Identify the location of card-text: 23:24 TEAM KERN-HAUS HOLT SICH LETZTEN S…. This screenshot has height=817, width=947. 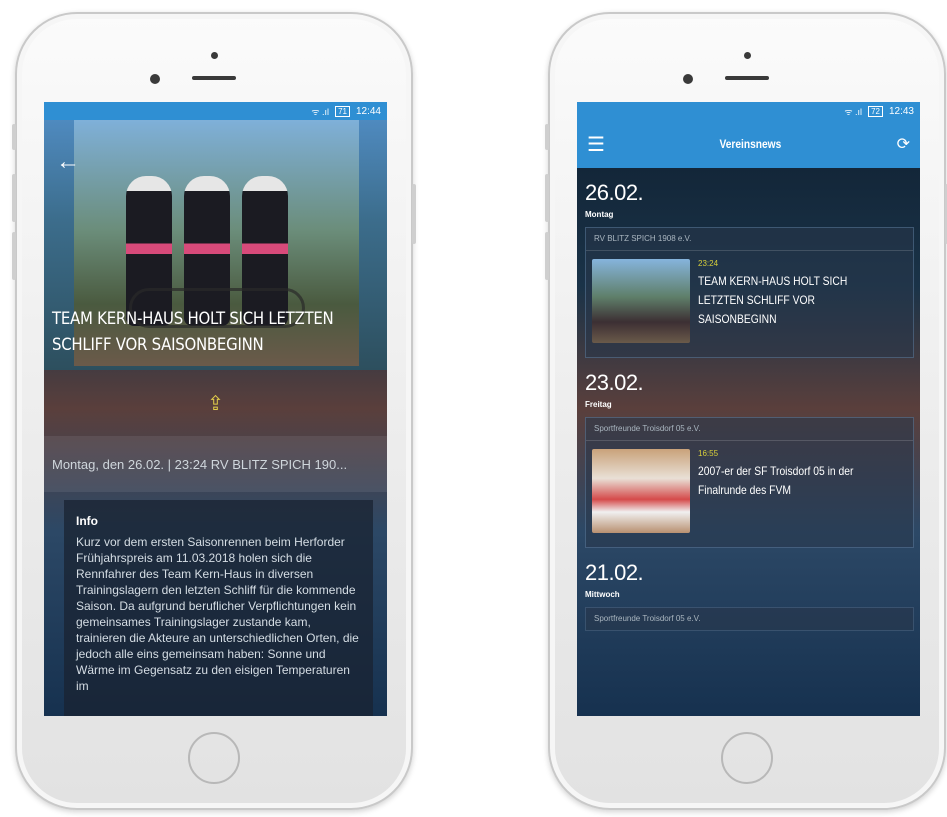
(809, 303).